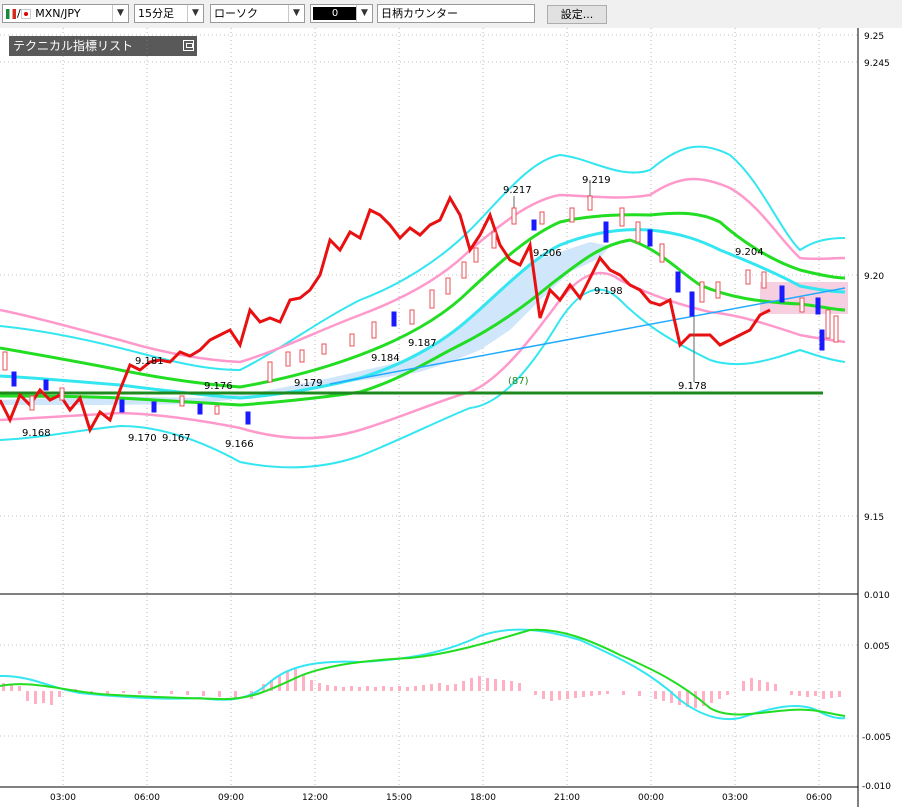 The height and width of the screenshot is (807, 902). I want to click on y-tick-label: 9.245, so click(877, 64).